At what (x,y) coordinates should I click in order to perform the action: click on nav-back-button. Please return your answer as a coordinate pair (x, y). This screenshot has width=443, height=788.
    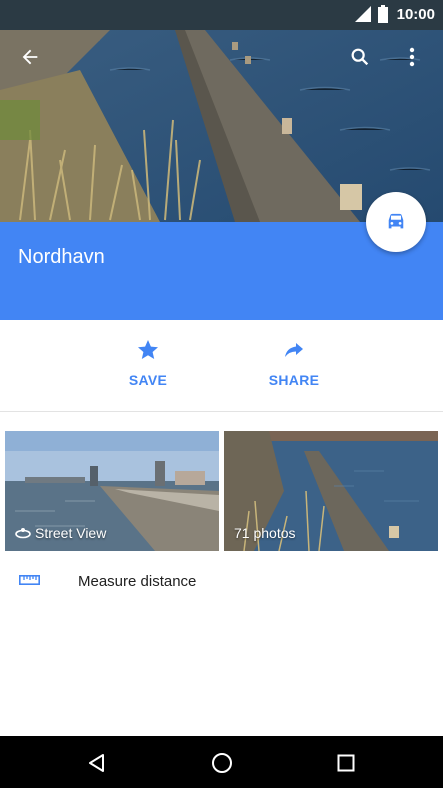
    Looking at the image, I should click on (97, 763).